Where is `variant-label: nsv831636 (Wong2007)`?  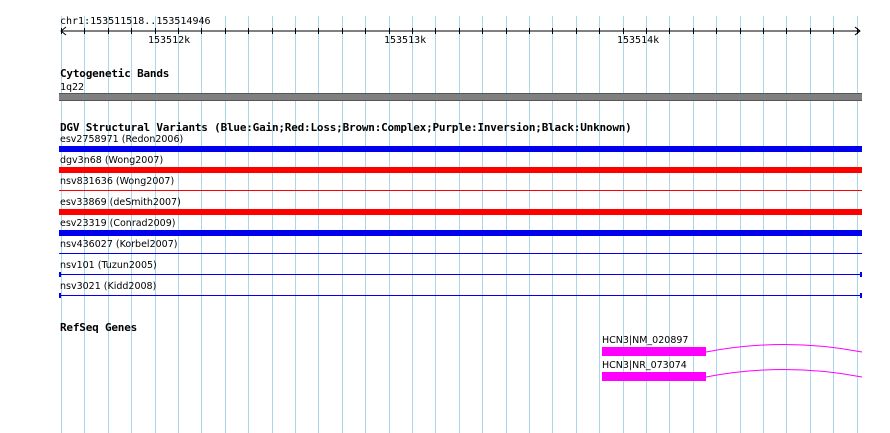
variant-label: nsv831636 (Wong2007) is located at coordinates (117, 181).